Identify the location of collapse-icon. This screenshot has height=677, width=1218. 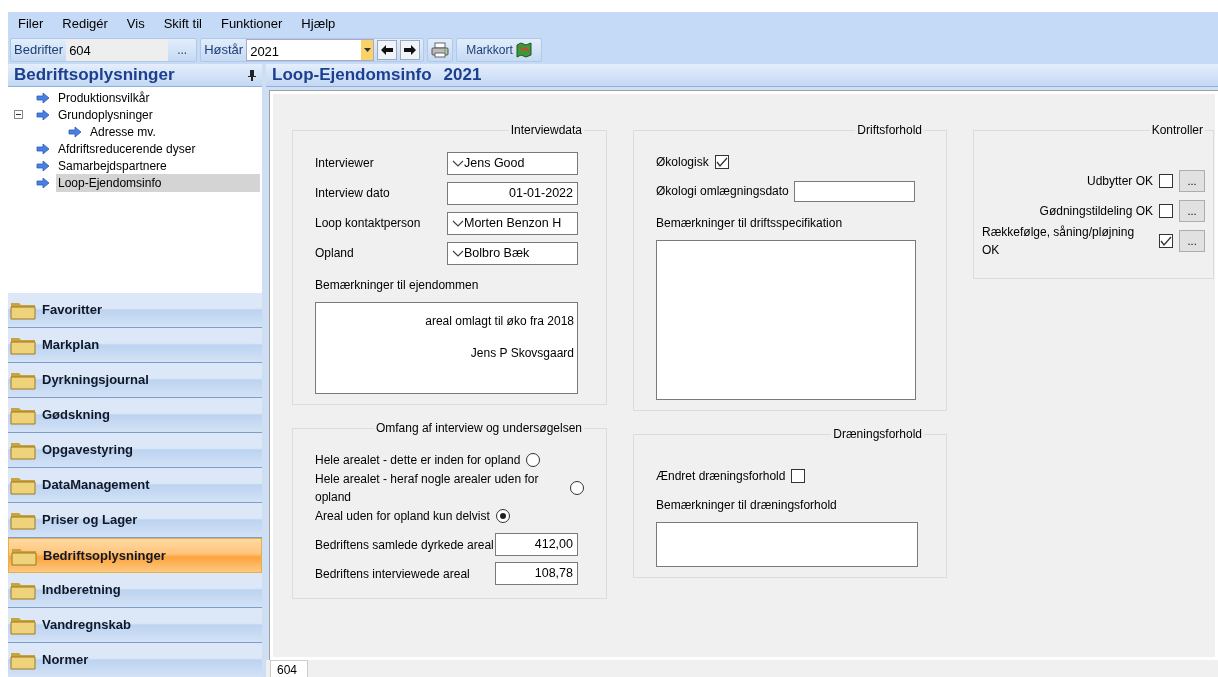
(18, 114).